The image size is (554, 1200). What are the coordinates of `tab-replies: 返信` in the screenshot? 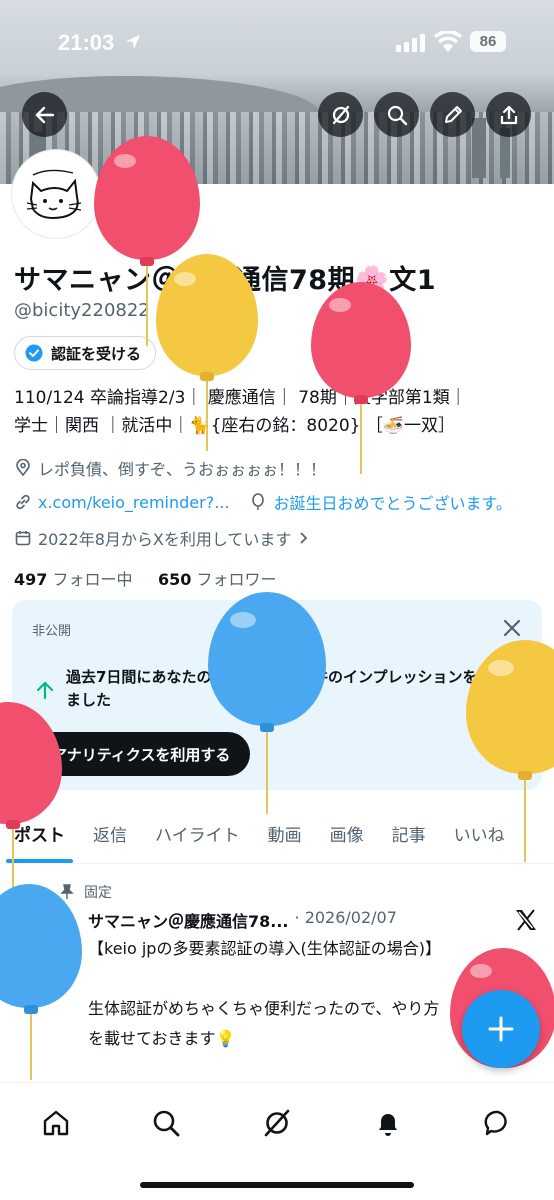 It's located at (110, 833).